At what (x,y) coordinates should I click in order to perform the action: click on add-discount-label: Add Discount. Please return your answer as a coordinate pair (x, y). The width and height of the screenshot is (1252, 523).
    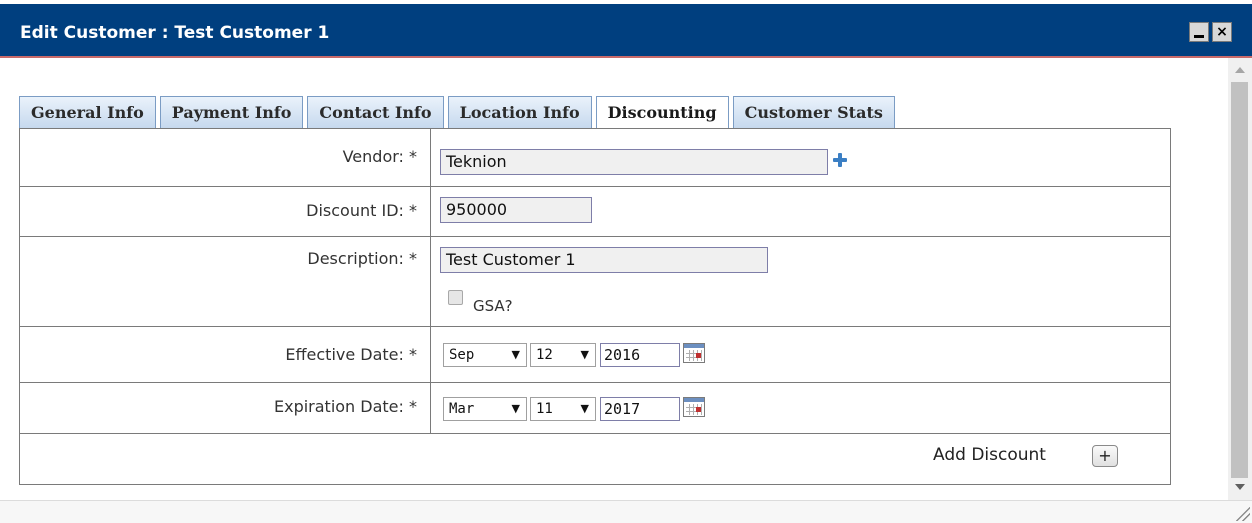
    Looking at the image, I should click on (989, 455).